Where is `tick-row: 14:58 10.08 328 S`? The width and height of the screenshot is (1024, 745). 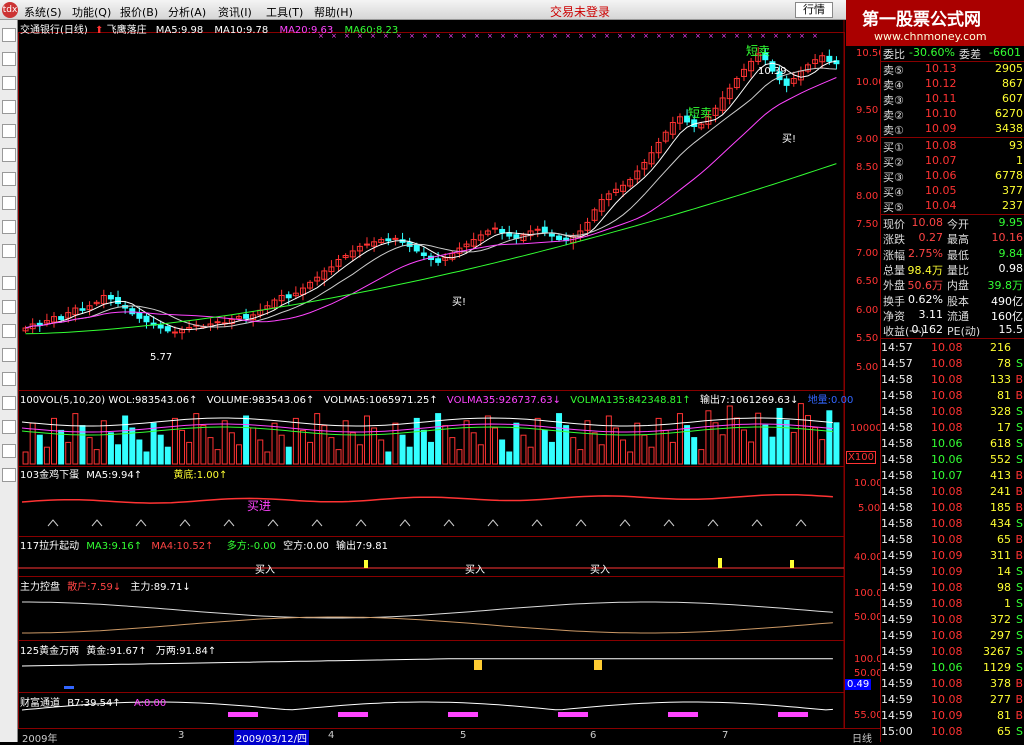
tick-row: 14:58 10.08 328 S is located at coordinates (952, 413).